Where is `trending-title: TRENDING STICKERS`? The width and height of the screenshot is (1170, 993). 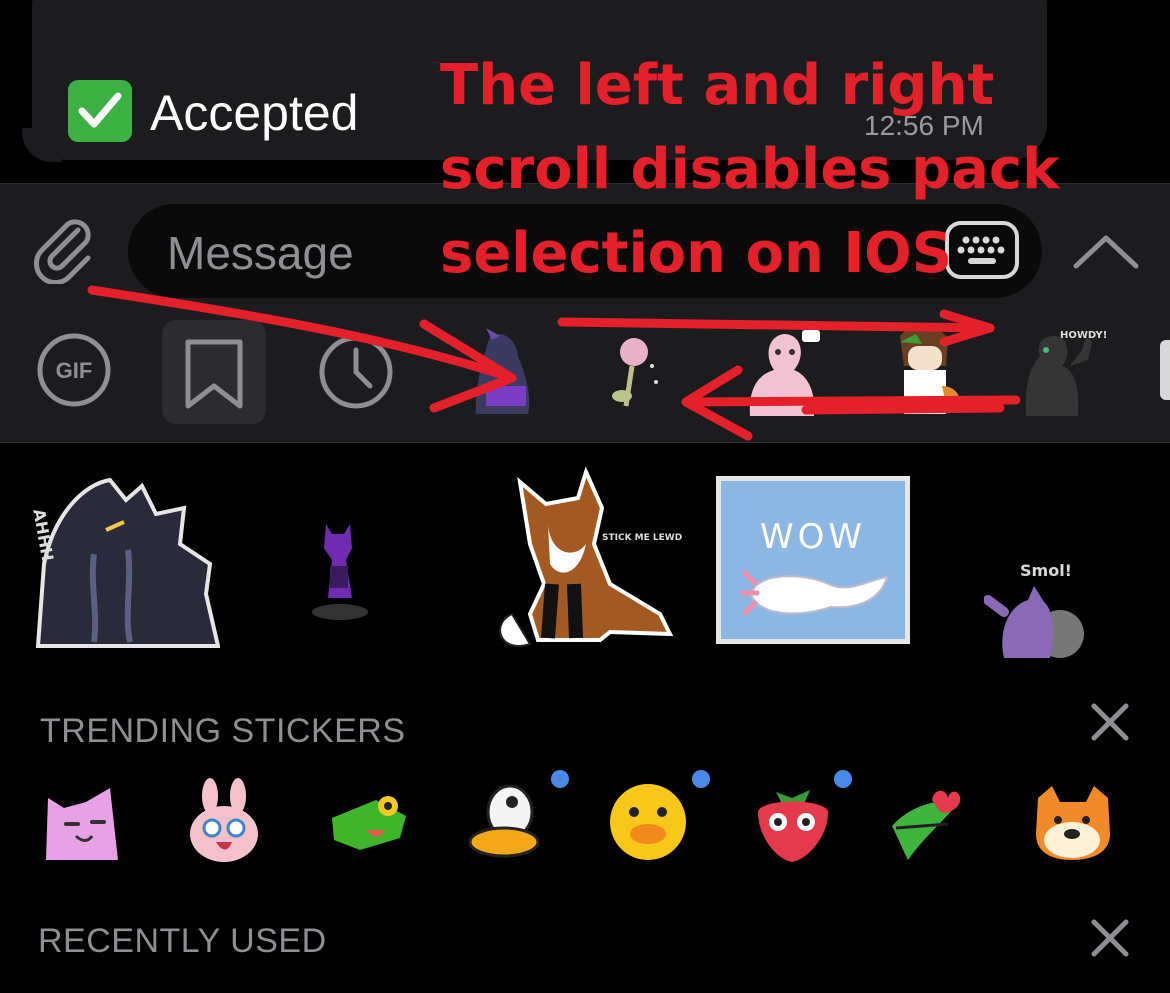 trending-title: TRENDING STICKERS is located at coordinates (223, 731).